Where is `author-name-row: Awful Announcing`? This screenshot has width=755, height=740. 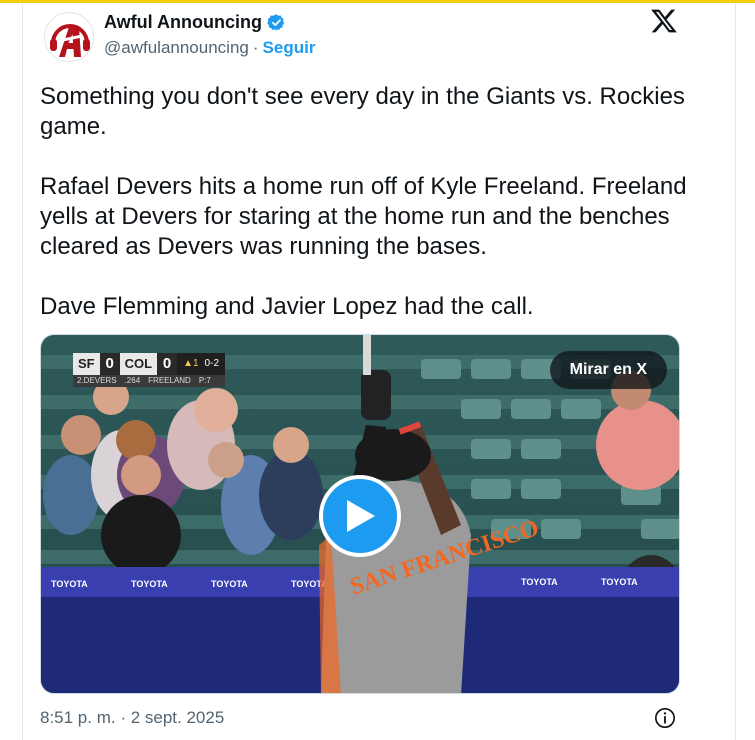 author-name-row: Awful Announcing is located at coordinates (195, 22).